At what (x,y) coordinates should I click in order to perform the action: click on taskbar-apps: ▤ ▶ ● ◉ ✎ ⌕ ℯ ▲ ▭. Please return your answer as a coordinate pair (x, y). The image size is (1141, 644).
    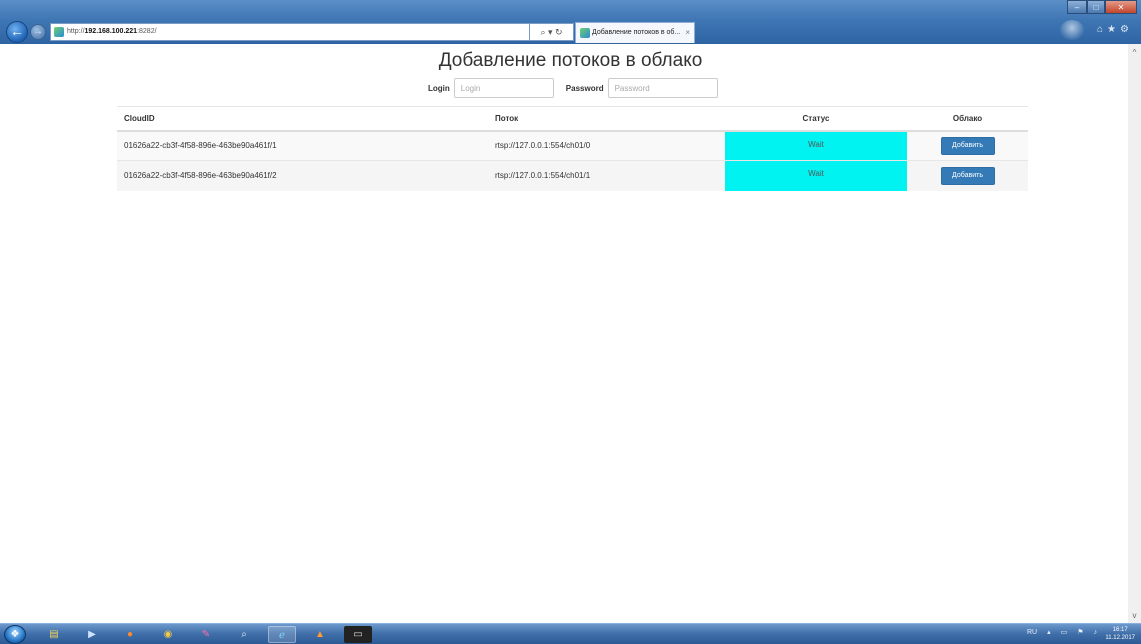
    Looking at the image, I should click on (211, 634).